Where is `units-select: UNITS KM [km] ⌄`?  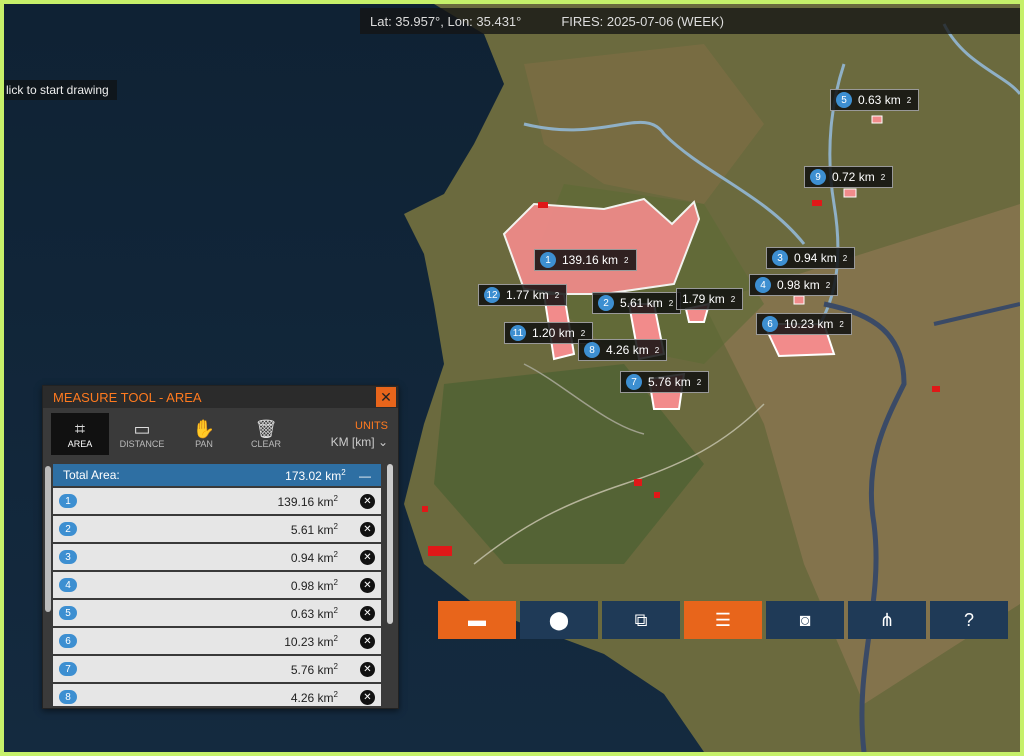
units-select: UNITS KM [km] ⌄ is located at coordinates (359, 434).